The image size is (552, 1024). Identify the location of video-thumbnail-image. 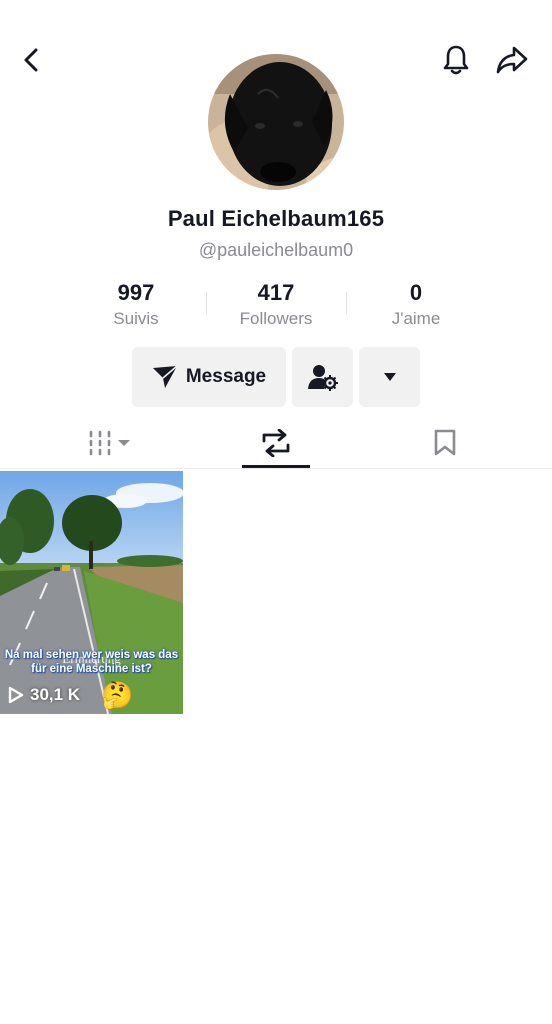
(91, 592).